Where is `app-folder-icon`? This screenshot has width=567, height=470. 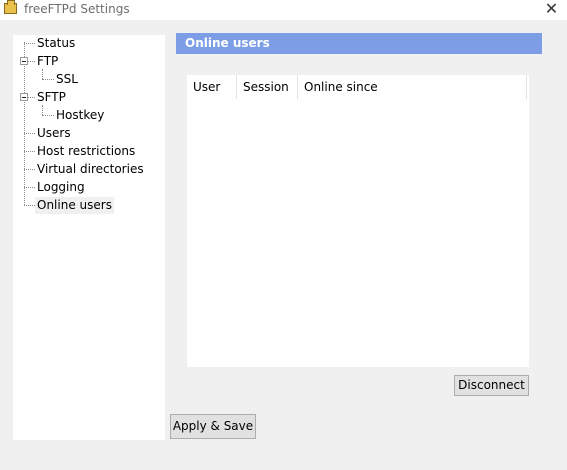 app-folder-icon is located at coordinates (10, 7).